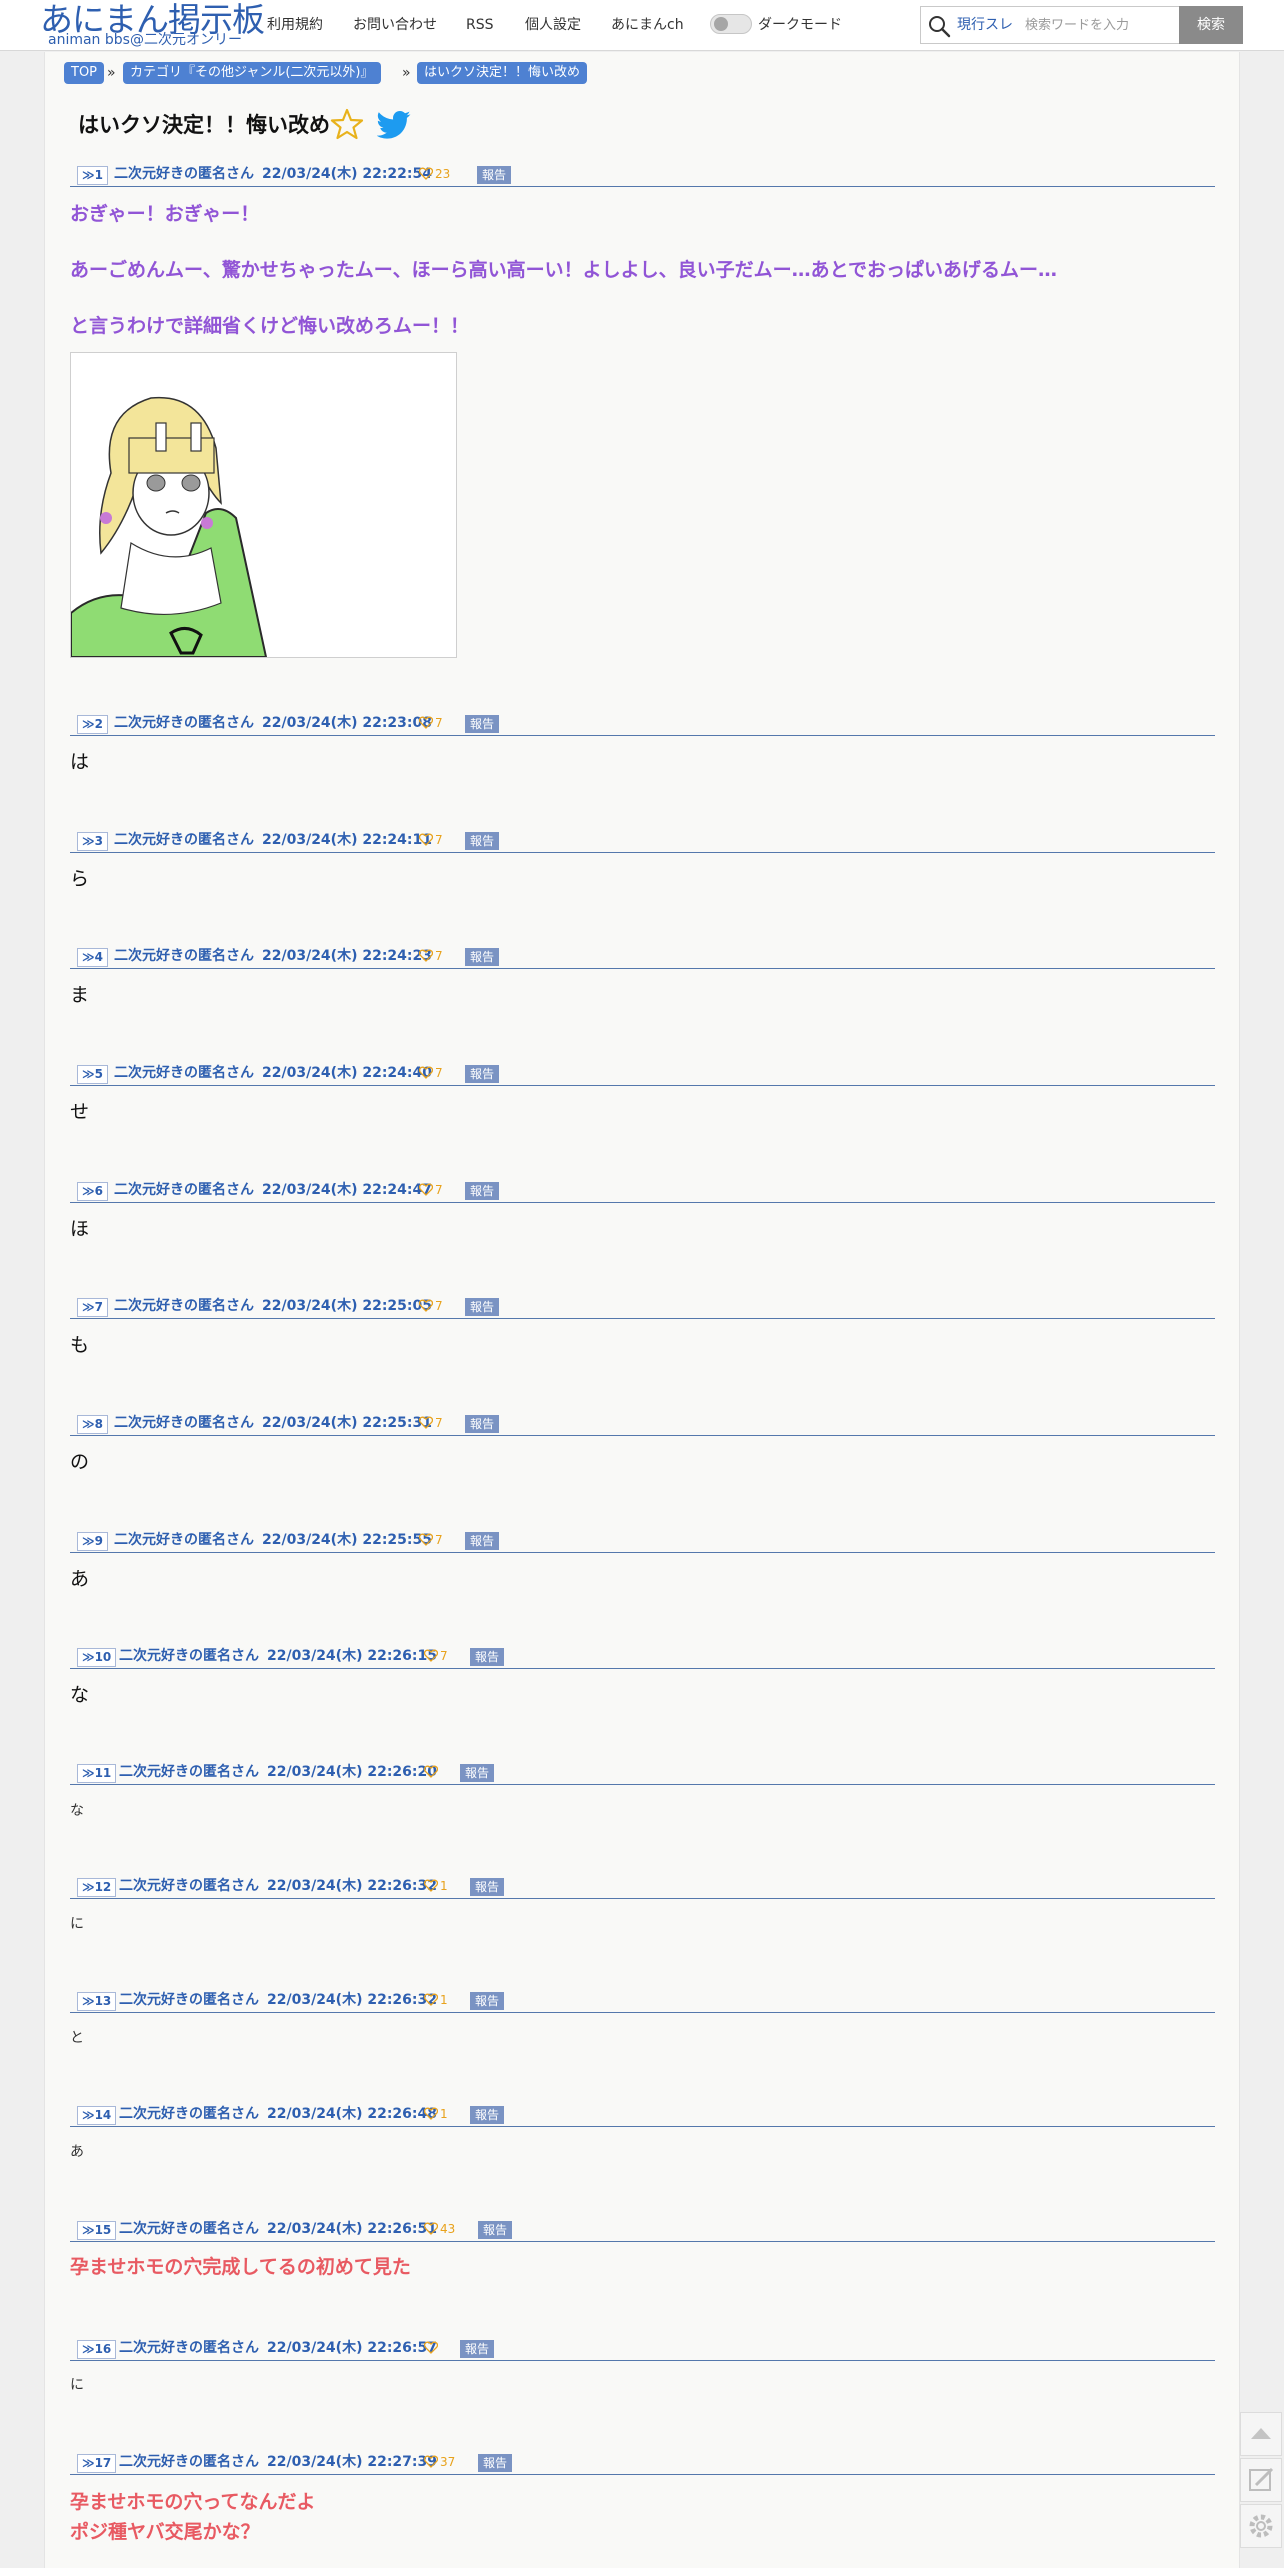 Image resolution: width=1284 pixels, height=2568 pixels. What do you see at coordinates (642, 1306) in the screenshot?
I see `post-header: ≫7 二次元好きの匿名さん 22/03/24(木) 22:25:05 7 報告` at bounding box center [642, 1306].